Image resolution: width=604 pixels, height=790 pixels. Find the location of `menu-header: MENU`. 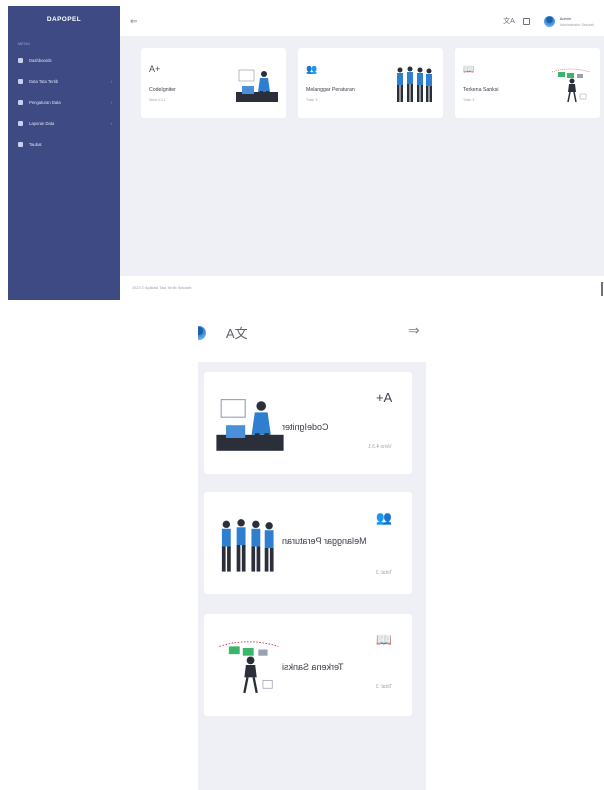

menu-header: MENU is located at coordinates (24, 44).